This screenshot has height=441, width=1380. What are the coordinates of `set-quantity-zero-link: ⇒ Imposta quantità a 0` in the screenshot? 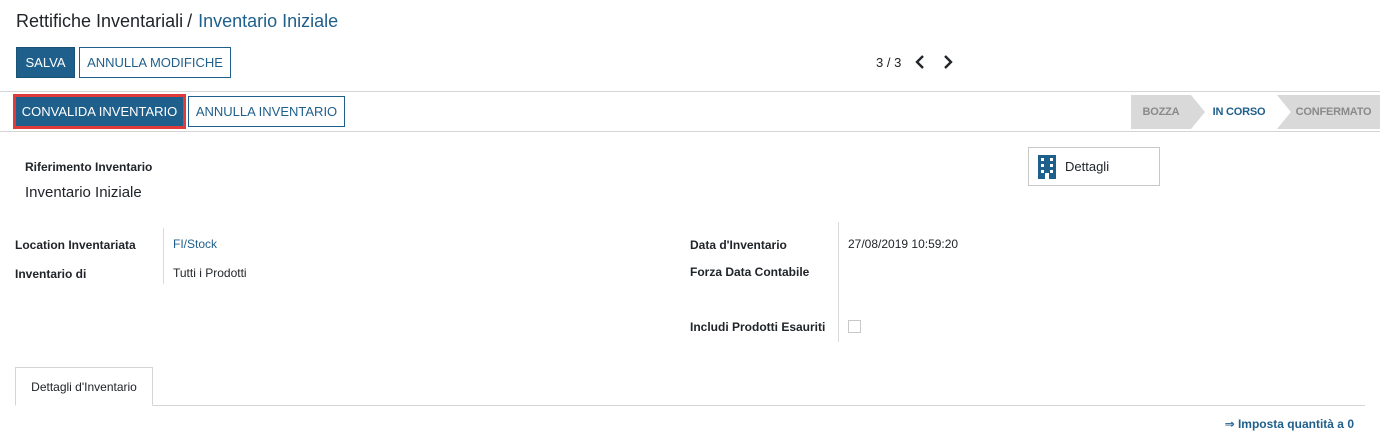 It's located at (1289, 424).